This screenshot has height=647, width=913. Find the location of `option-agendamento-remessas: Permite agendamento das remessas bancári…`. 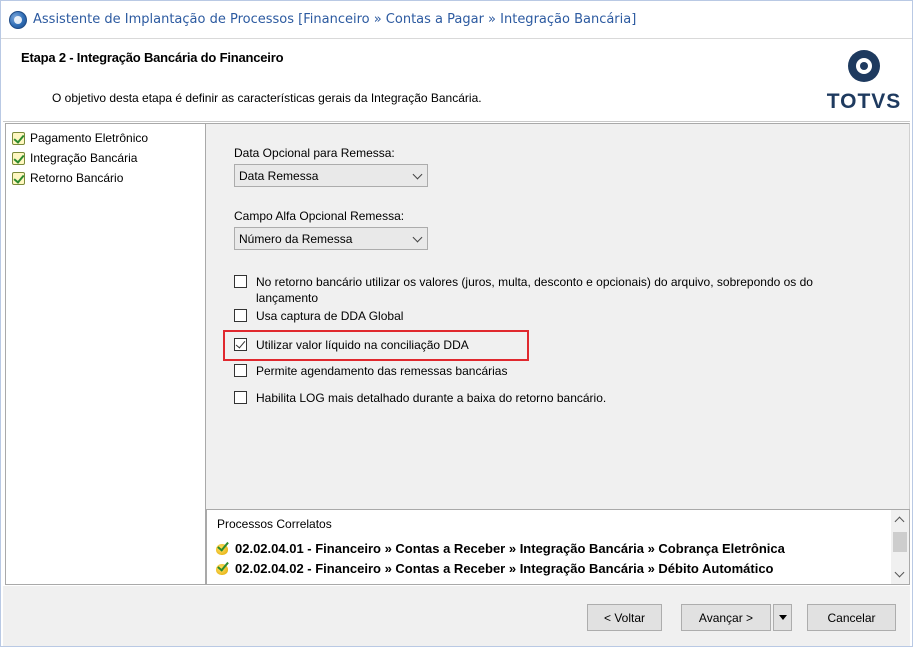

option-agendamento-remessas: Permite agendamento das remessas bancári… is located at coordinates (370, 371).